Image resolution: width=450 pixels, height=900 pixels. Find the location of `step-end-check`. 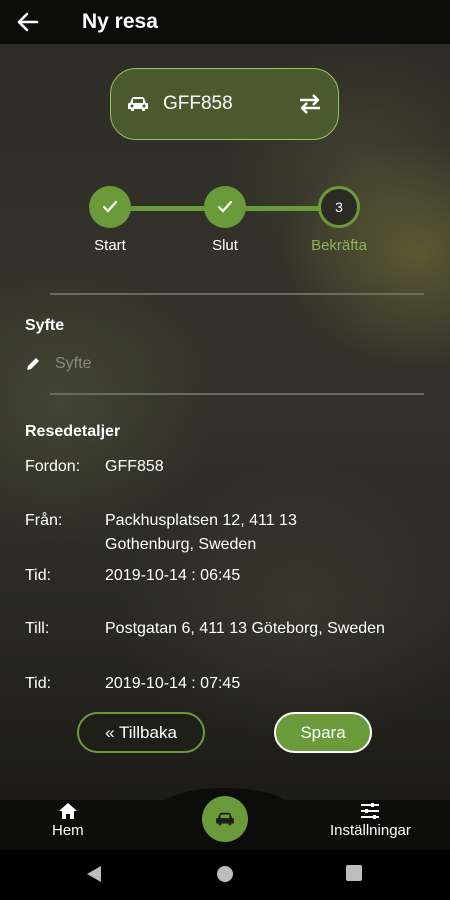

step-end-check is located at coordinates (225, 207).